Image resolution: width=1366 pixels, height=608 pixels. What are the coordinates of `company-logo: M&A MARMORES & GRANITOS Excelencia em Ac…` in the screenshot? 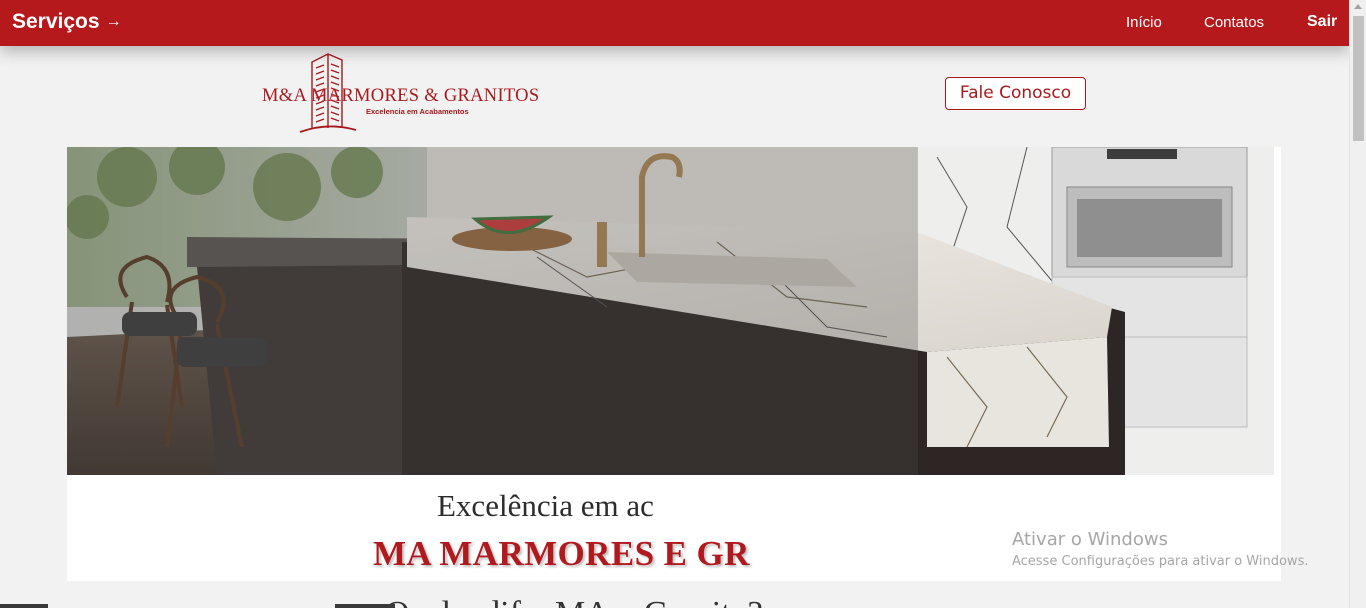 It's located at (402, 93).